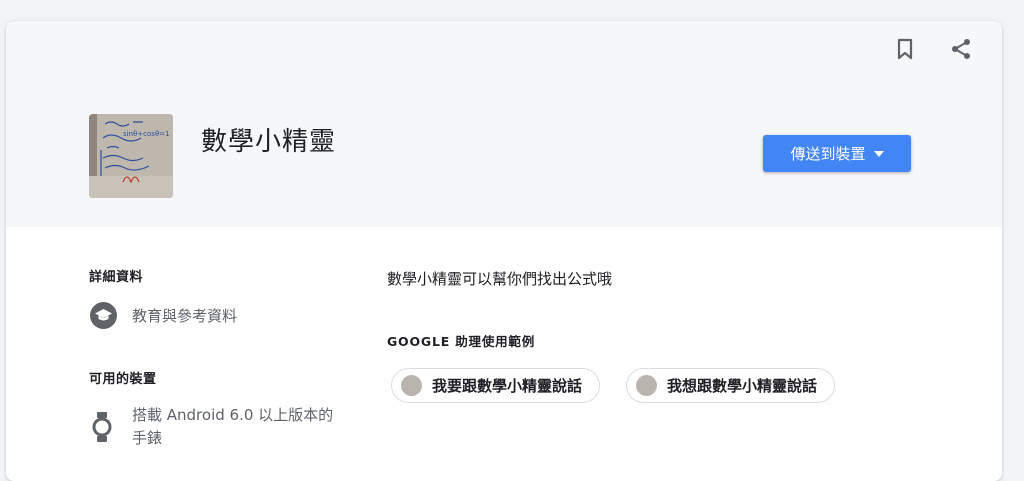 The image size is (1024, 481). I want to click on watch-icon, so click(102, 429).